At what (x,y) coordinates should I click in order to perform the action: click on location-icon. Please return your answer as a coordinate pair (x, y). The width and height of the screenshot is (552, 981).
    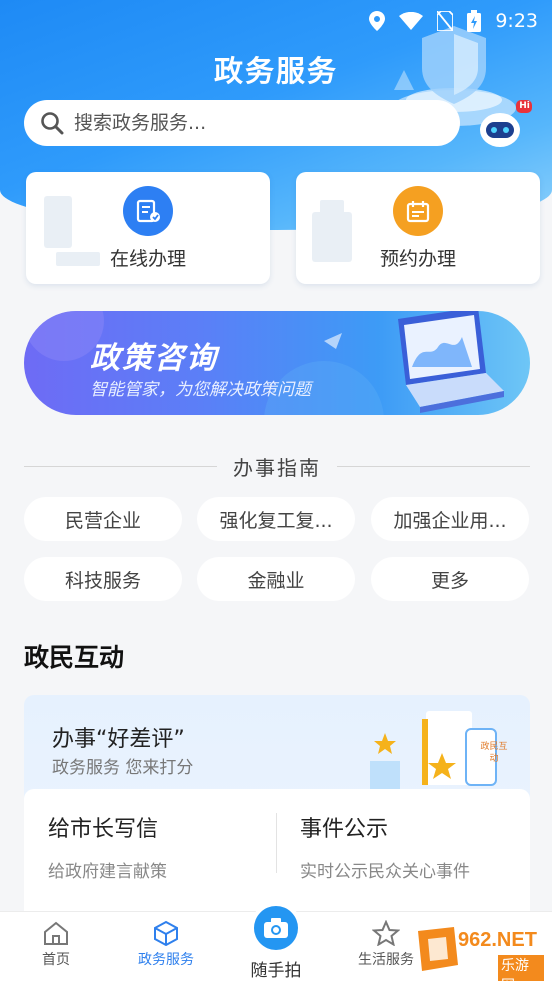
    Looking at the image, I should click on (377, 21).